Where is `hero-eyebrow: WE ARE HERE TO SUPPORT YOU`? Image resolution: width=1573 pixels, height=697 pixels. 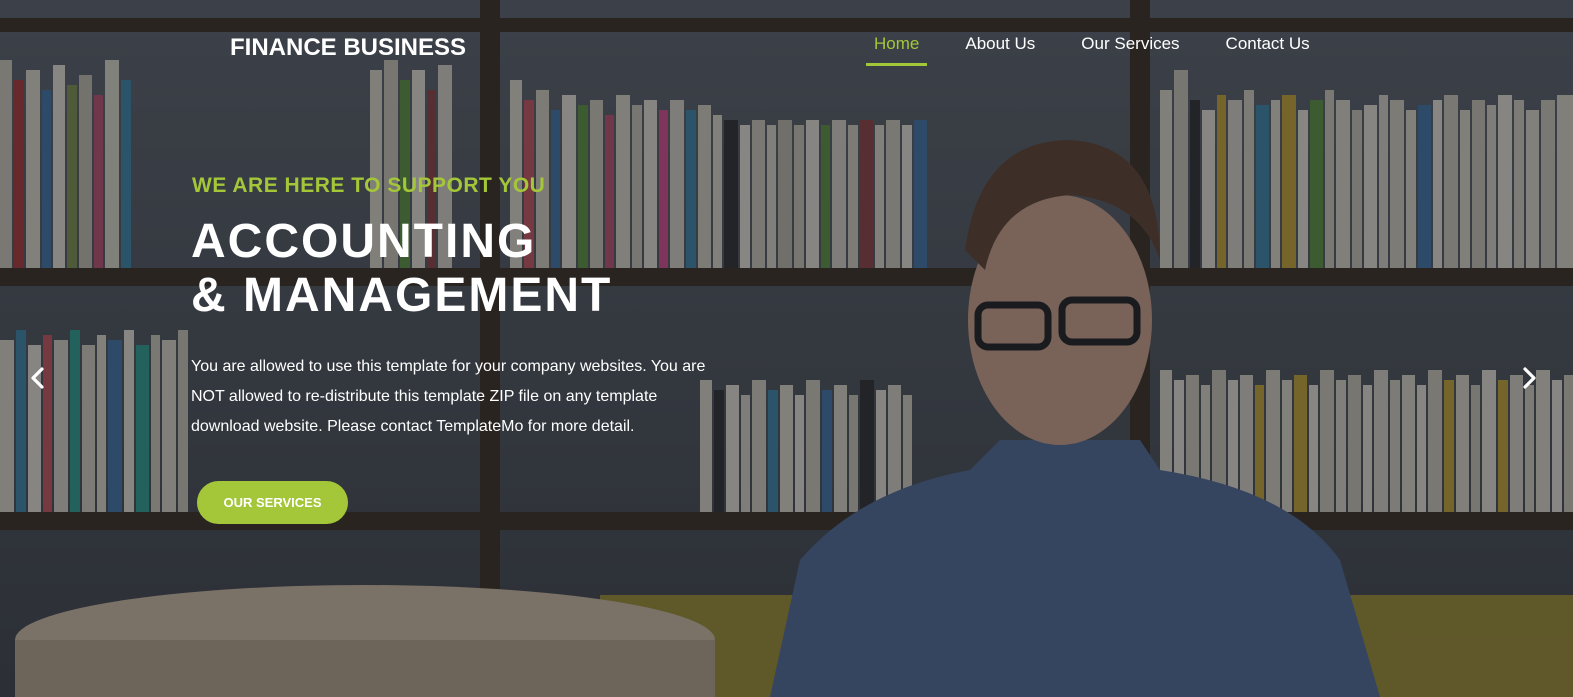 hero-eyebrow: WE ARE HERE TO SUPPORT YOU is located at coordinates (369, 185).